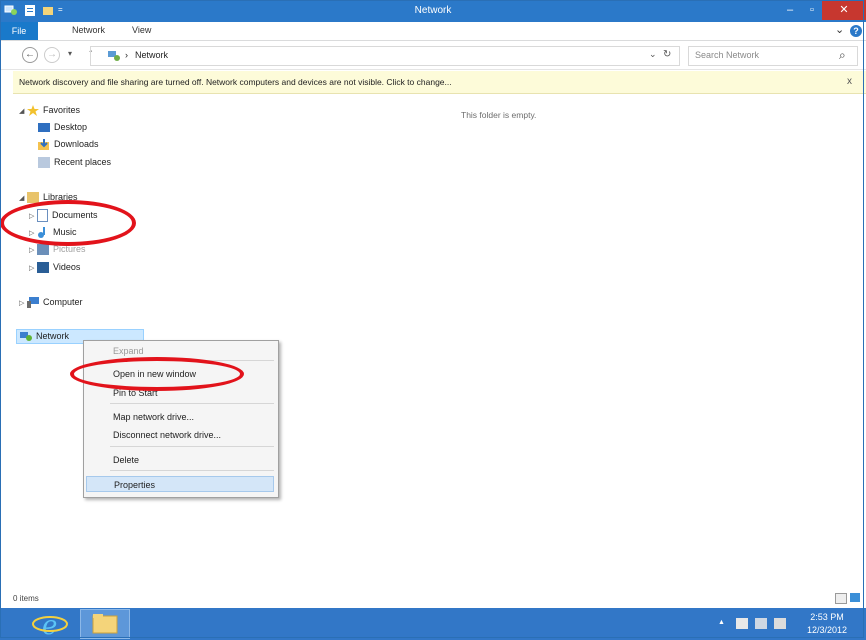 The image size is (866, 640). Describe the element at coordinates (67, 267) in the screenshot. I see `nav-item-label: Videos` at that location.